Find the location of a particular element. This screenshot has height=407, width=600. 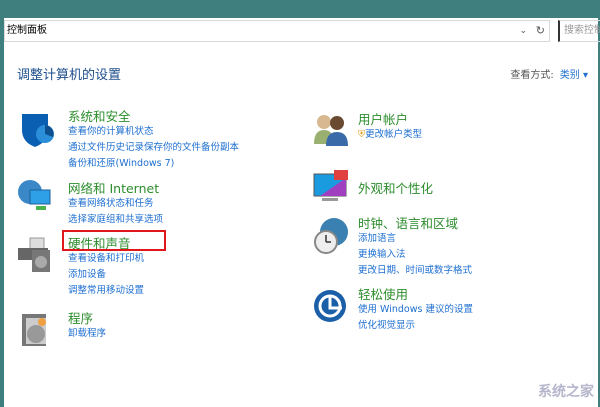

view-by: 查看方式: 类别 ▾ is located at coordinates (549, 73).